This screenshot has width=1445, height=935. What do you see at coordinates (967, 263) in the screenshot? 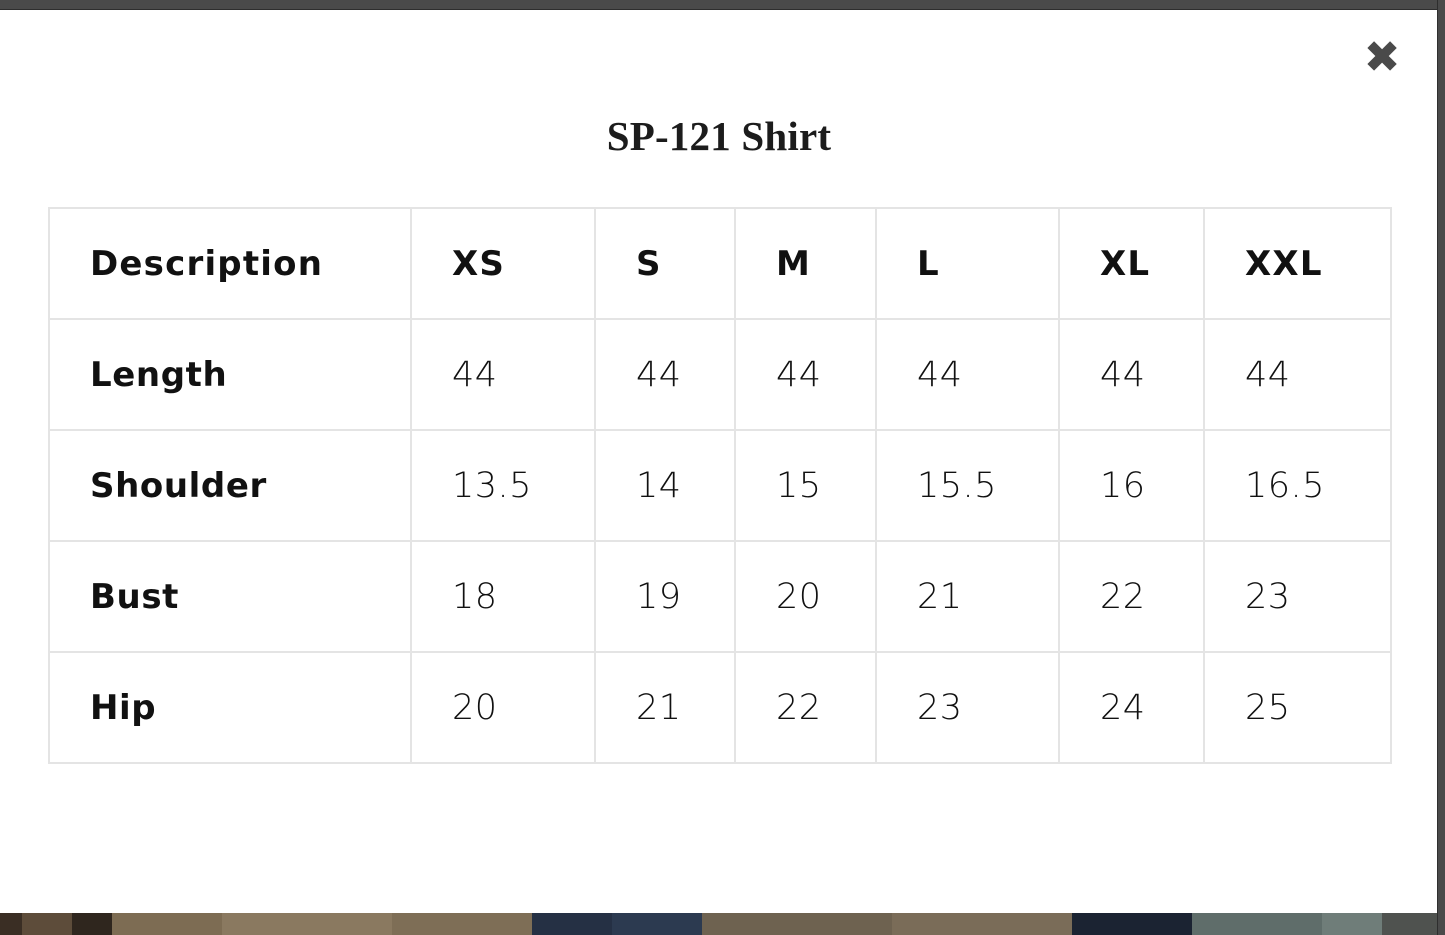
I see `column-header-size-l: L` at bounding box center [967, 263].